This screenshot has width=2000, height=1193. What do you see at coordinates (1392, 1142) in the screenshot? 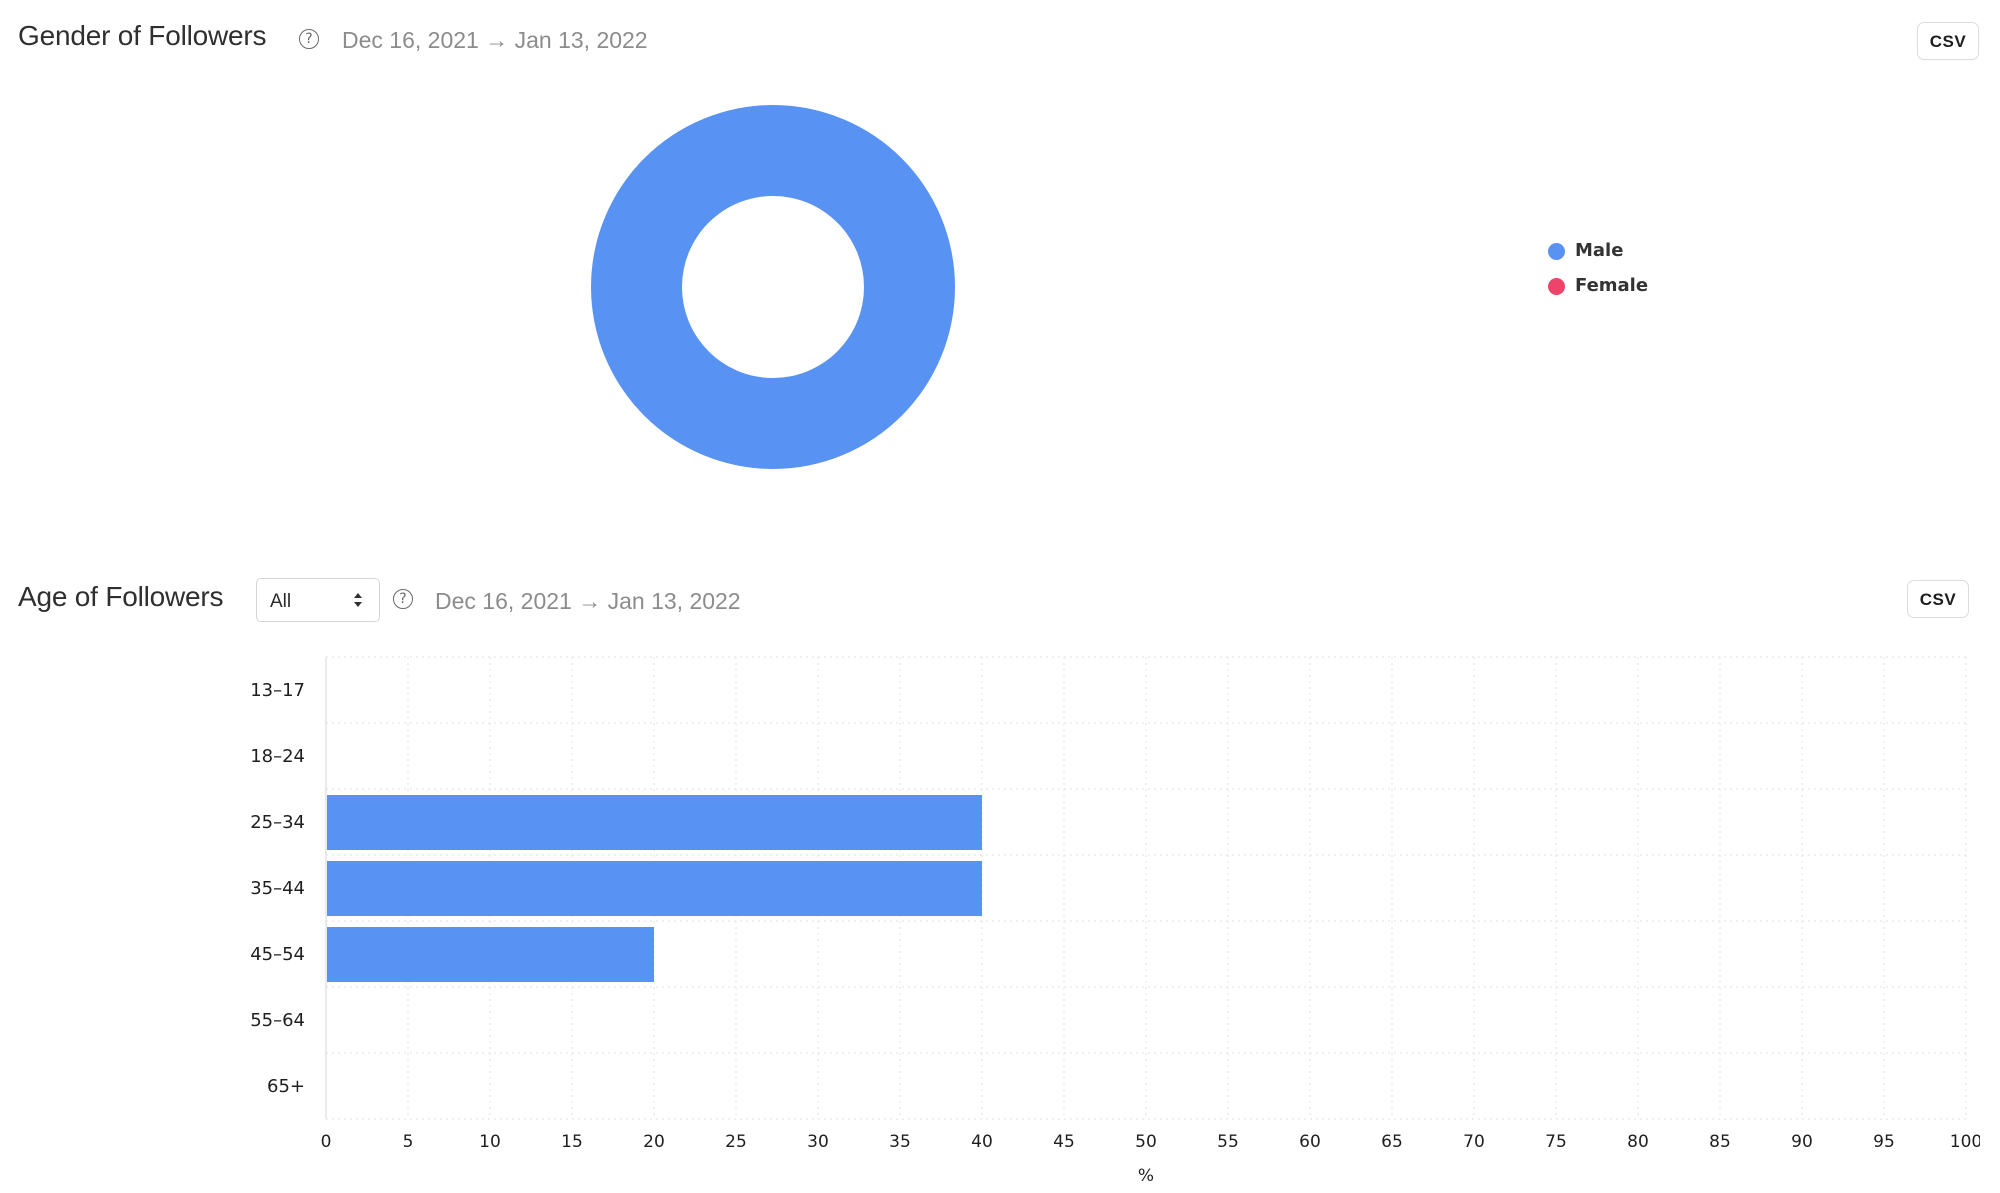
I see `x-tick-label: 65` at bounding box center [1392, 1142].